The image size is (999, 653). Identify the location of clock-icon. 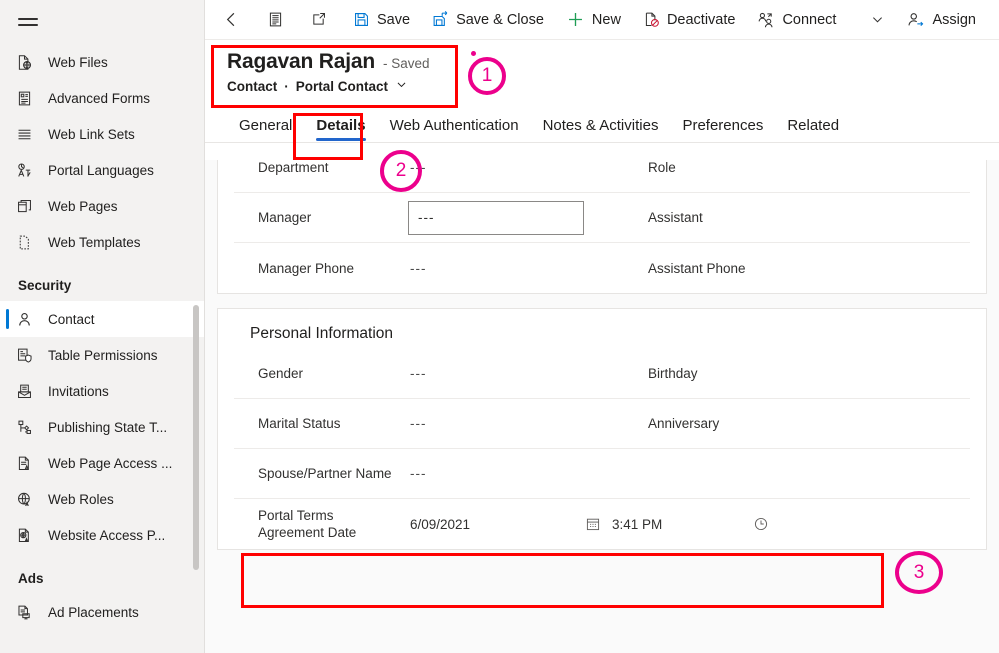
(761, 524).